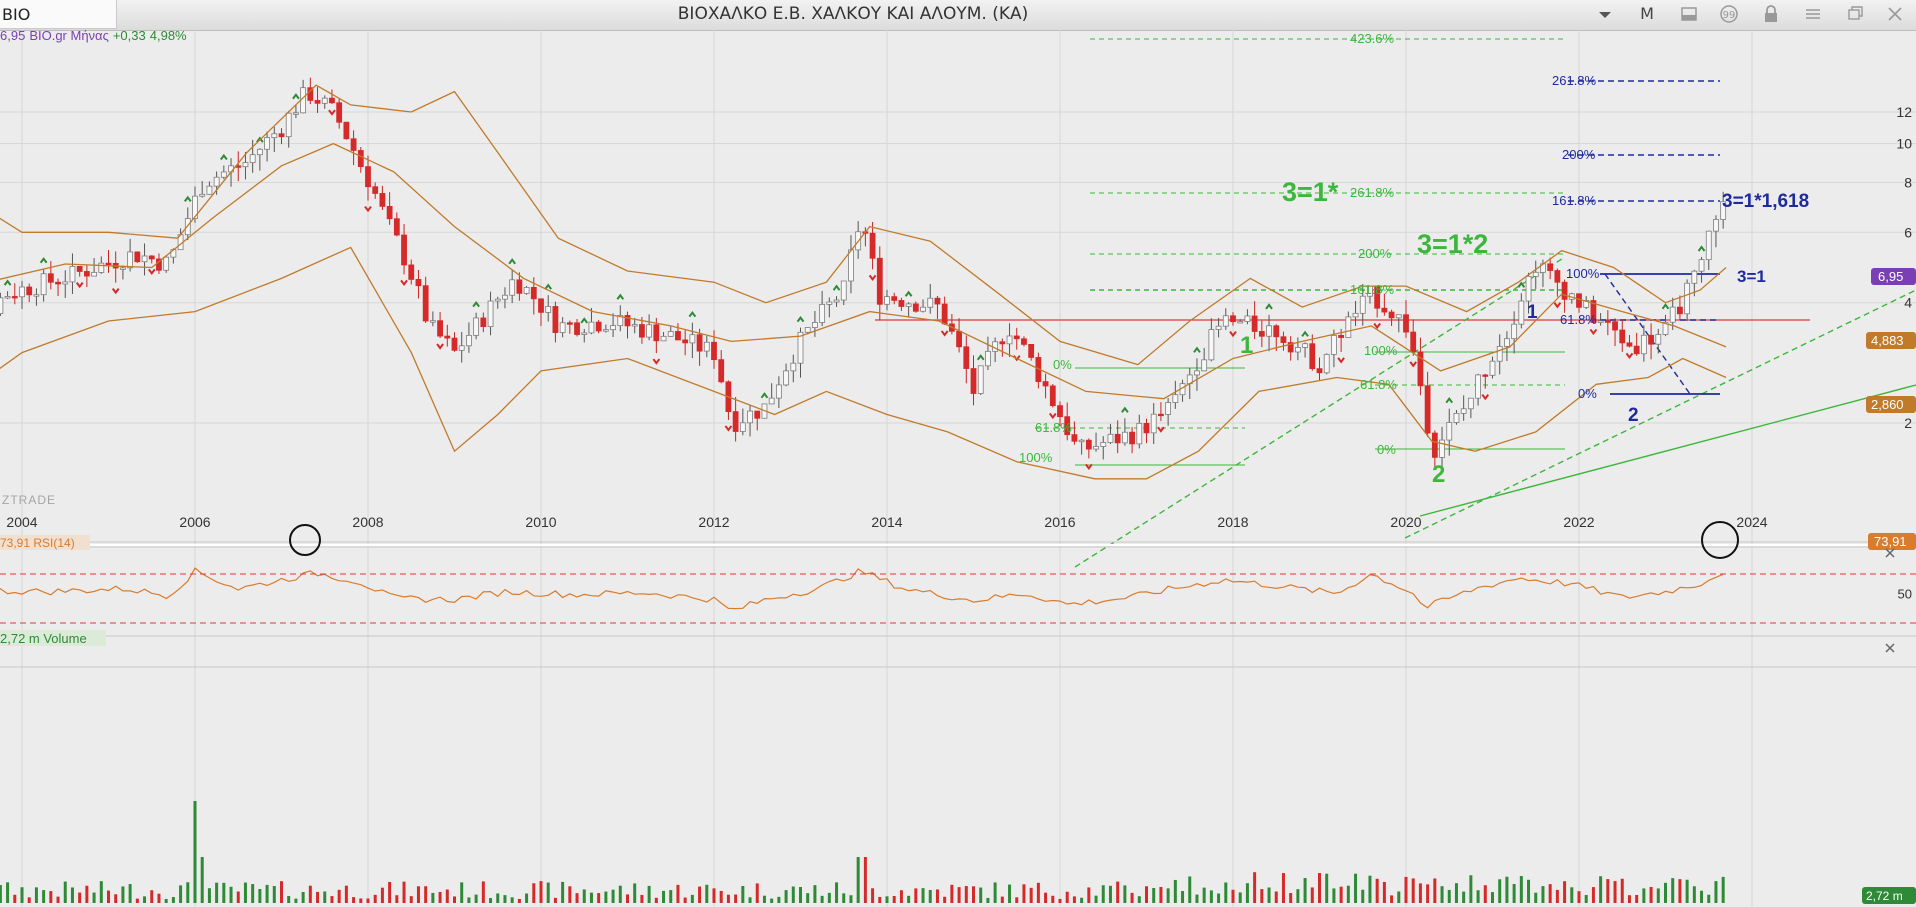  I want to click on lock-icon, so click(1771, 14).